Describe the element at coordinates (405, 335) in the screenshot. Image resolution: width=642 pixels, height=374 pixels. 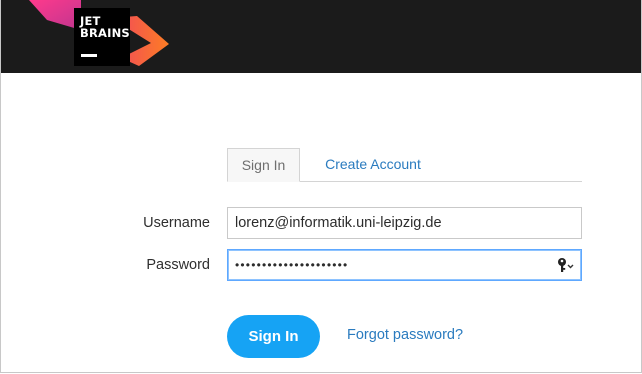
I see `forgot-password-link: Forgot password?` at that location.